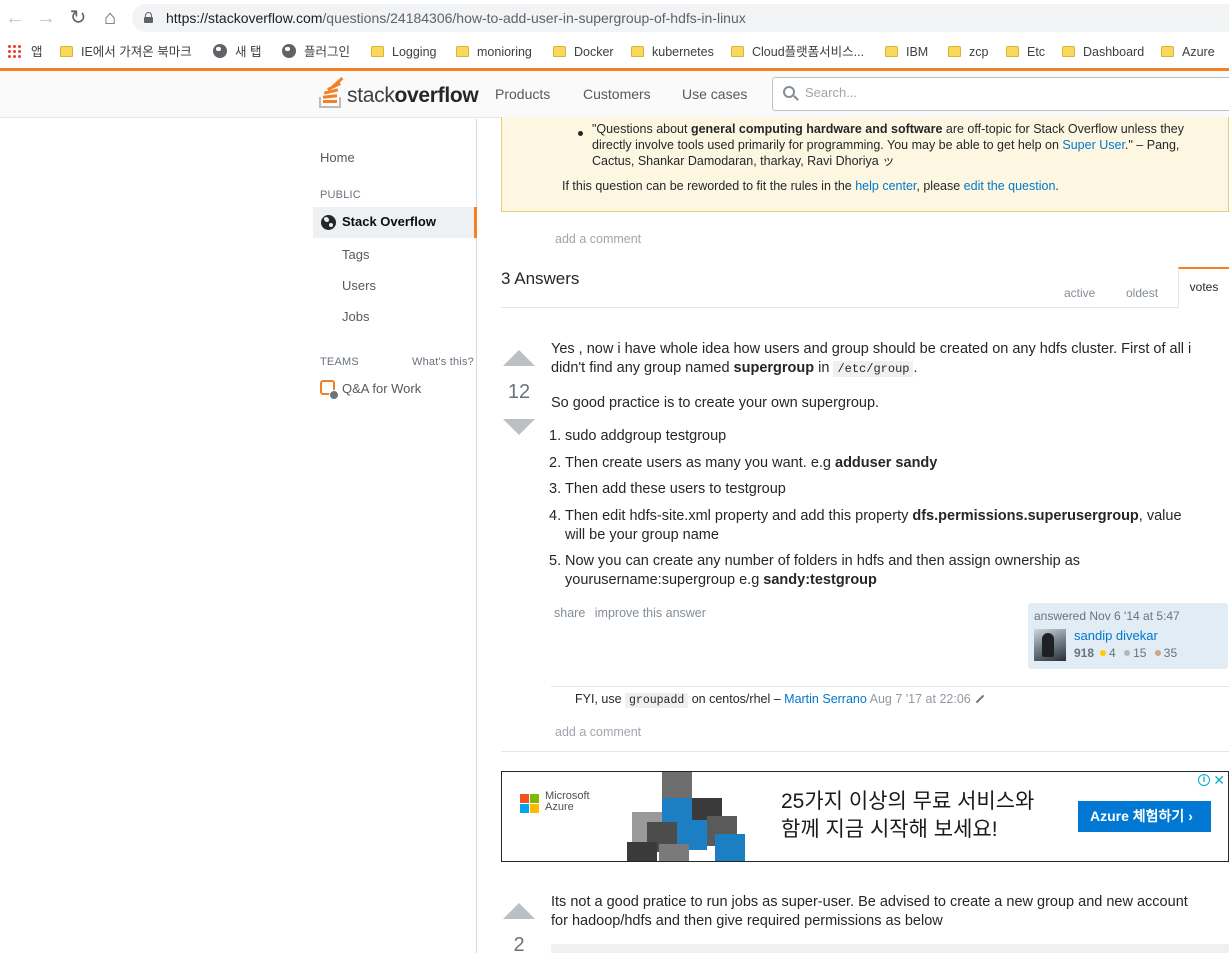  Describe the element at coordinates (873, 369) in the screenshot. I see `inline-code: /etc/group` at that location.